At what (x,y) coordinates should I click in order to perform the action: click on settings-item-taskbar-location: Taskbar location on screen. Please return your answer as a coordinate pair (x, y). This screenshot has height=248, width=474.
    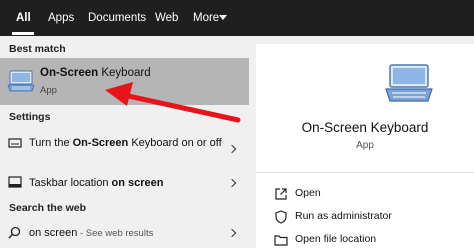
    Looking at the image, I should click on (124, 183).